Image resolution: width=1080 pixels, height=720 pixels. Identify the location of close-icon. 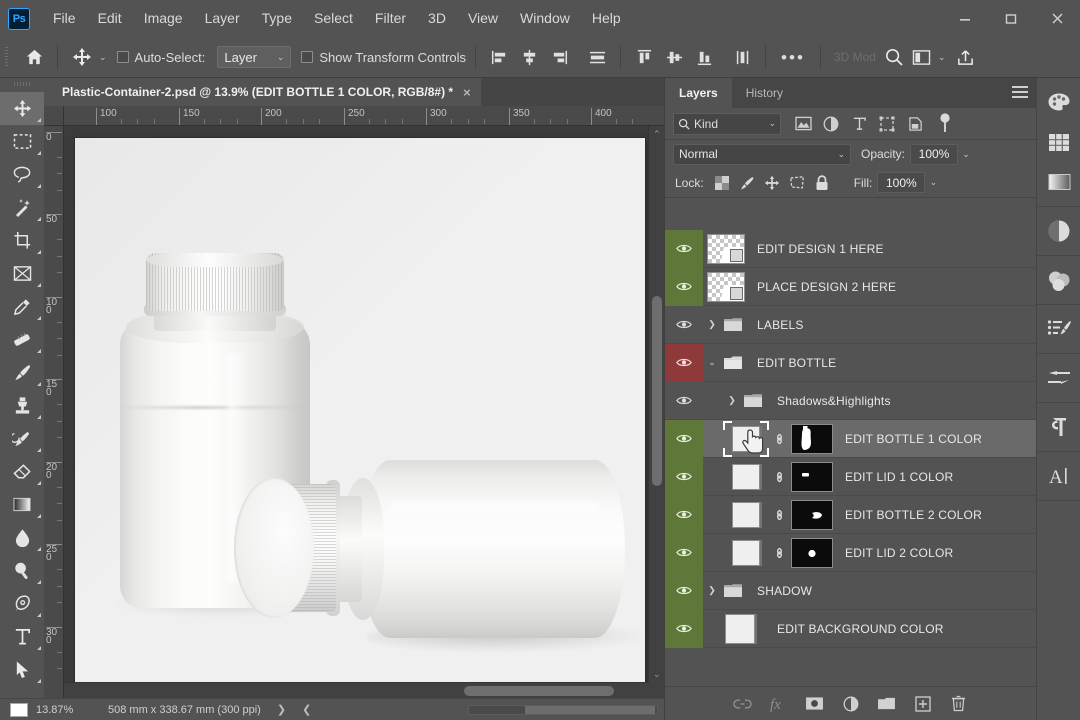
(1057, 18).